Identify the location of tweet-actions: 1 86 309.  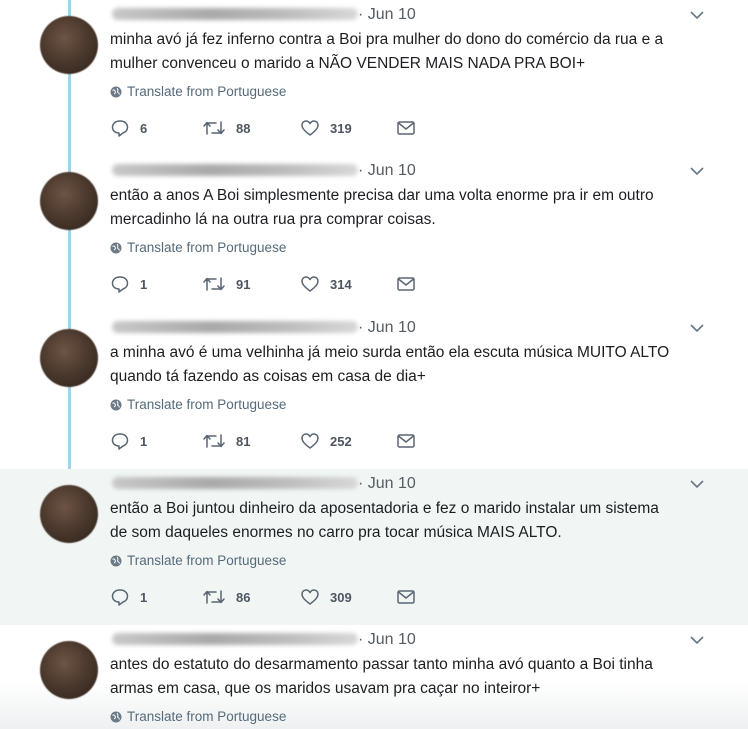
(270, 597).